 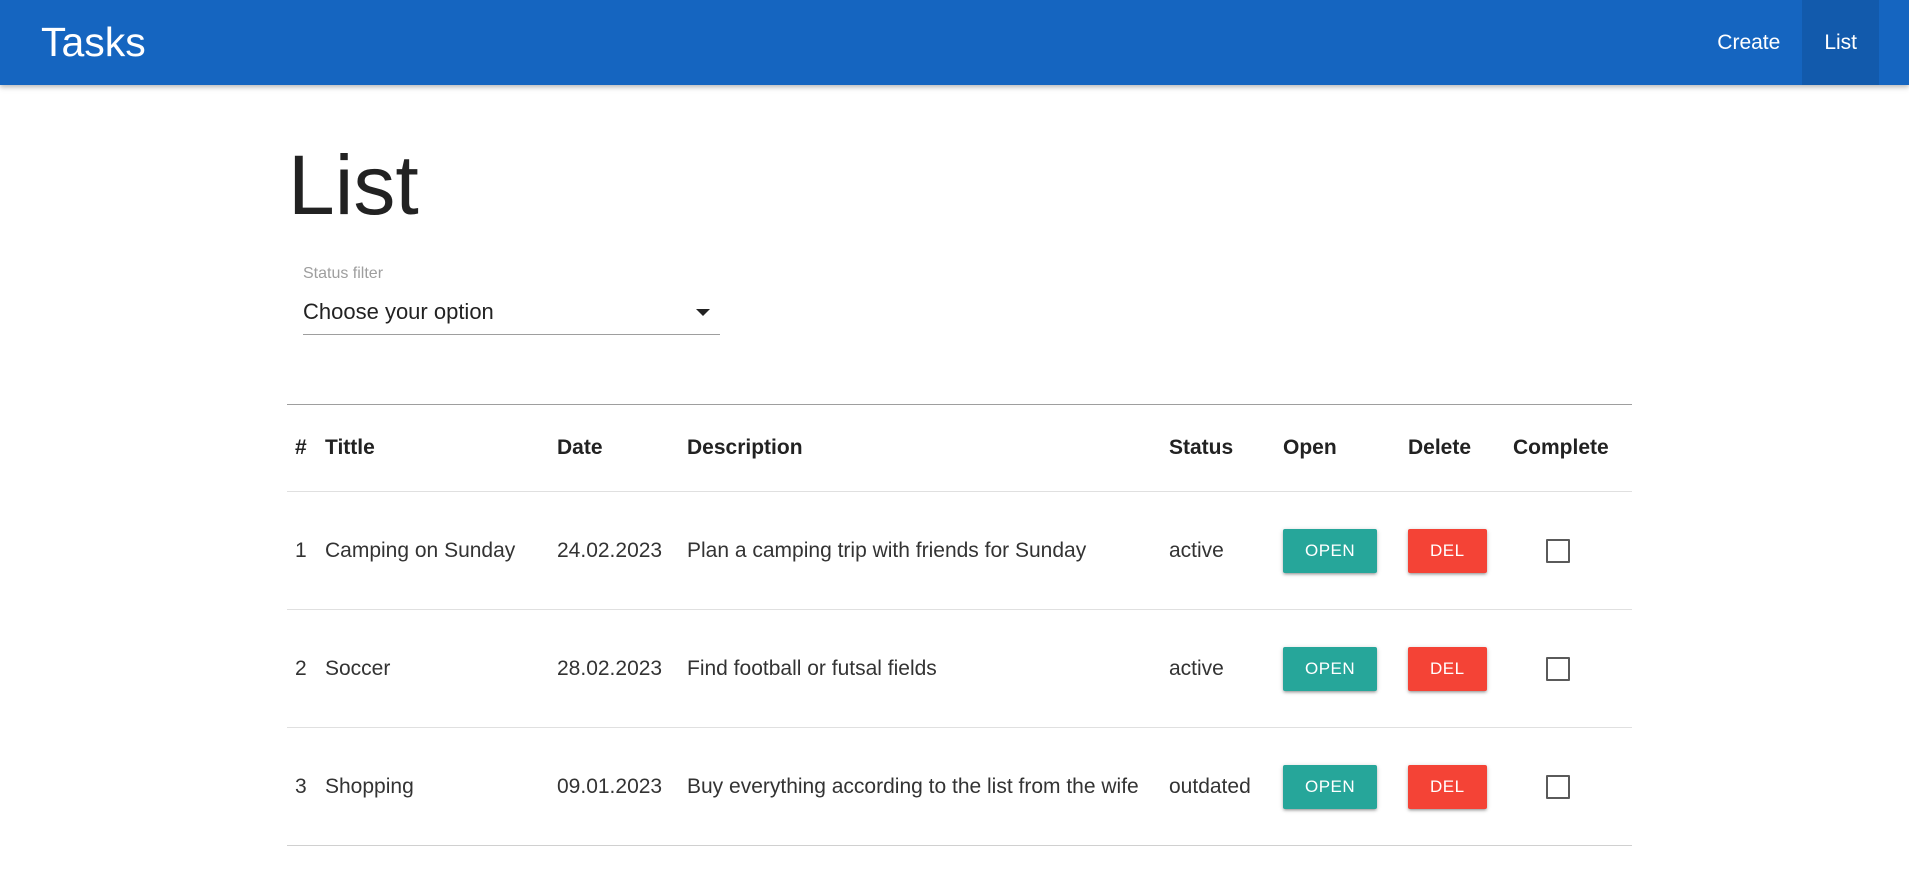 What do you see at coordinates (920, 448) in the screenshot?
I see `header-description: Description` at bounding box center [920, 448].